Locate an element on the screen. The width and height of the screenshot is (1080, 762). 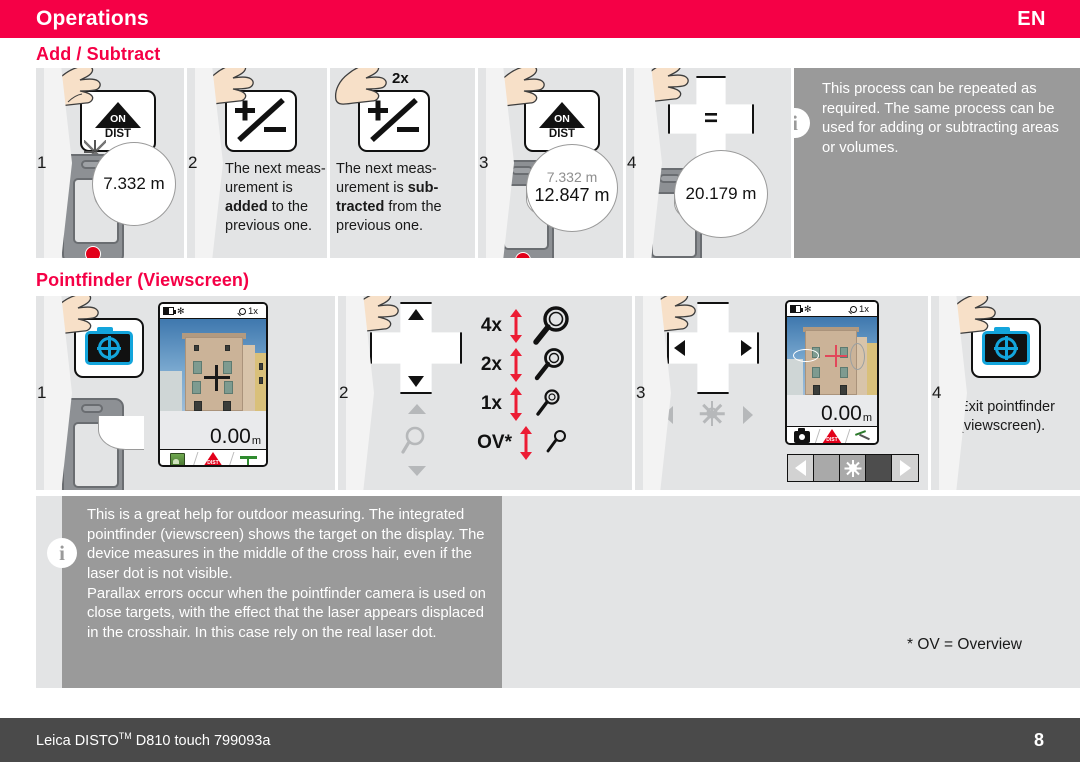
step-panel-5: 4 = 20.179 m is located at coordinates (710, 163).